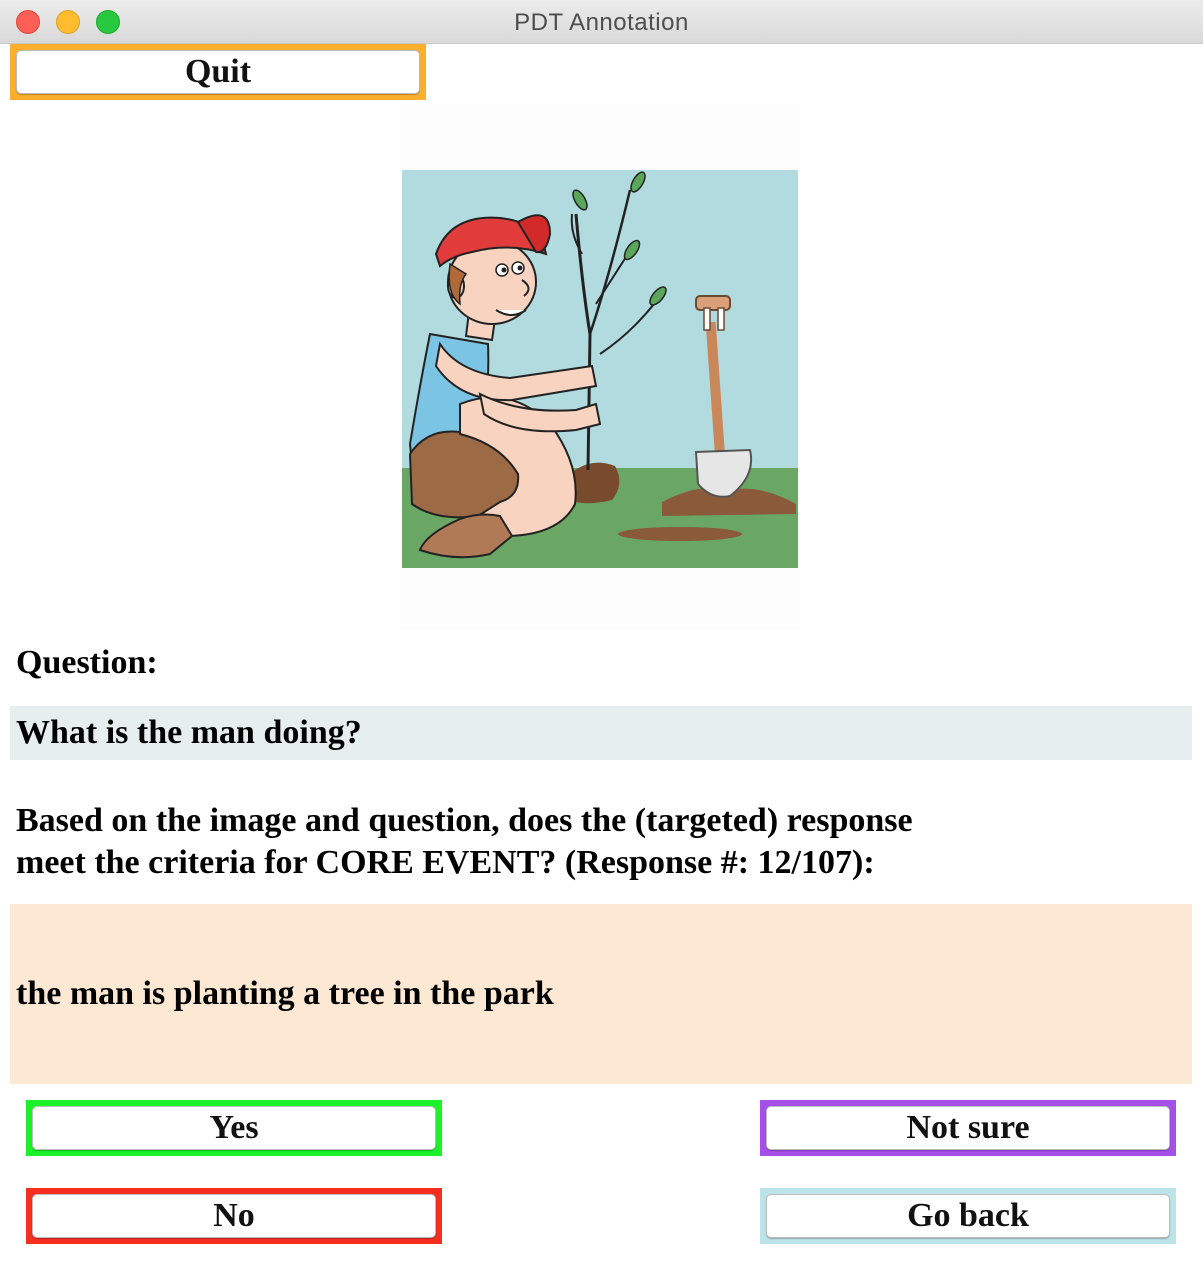 This screenshot has width=1203, height=1268. I want to click on no-button-frame: No, so click(234, 1216).